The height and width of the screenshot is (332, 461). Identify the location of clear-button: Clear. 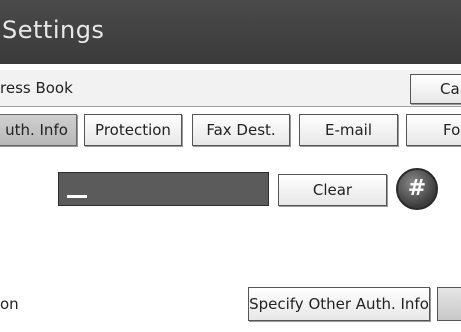
(332, 190).